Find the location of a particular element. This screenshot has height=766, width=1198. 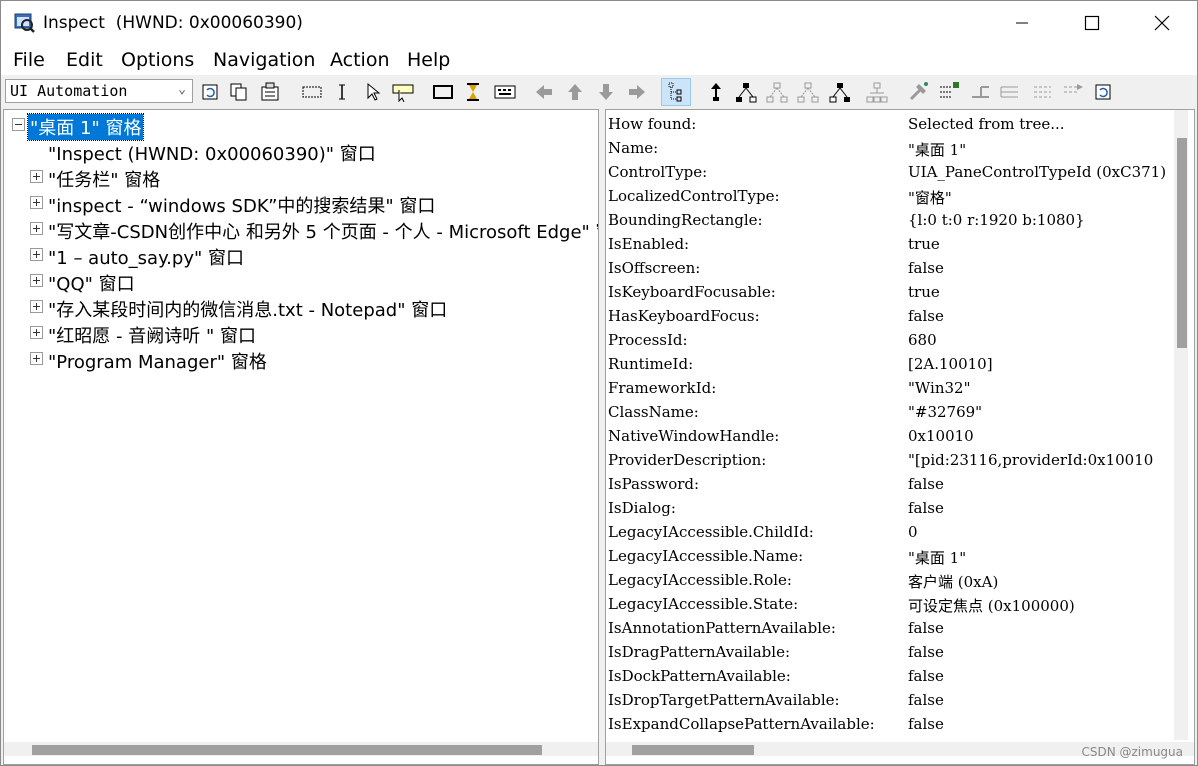

property-key: Name: is located at coordinates (633, 148).